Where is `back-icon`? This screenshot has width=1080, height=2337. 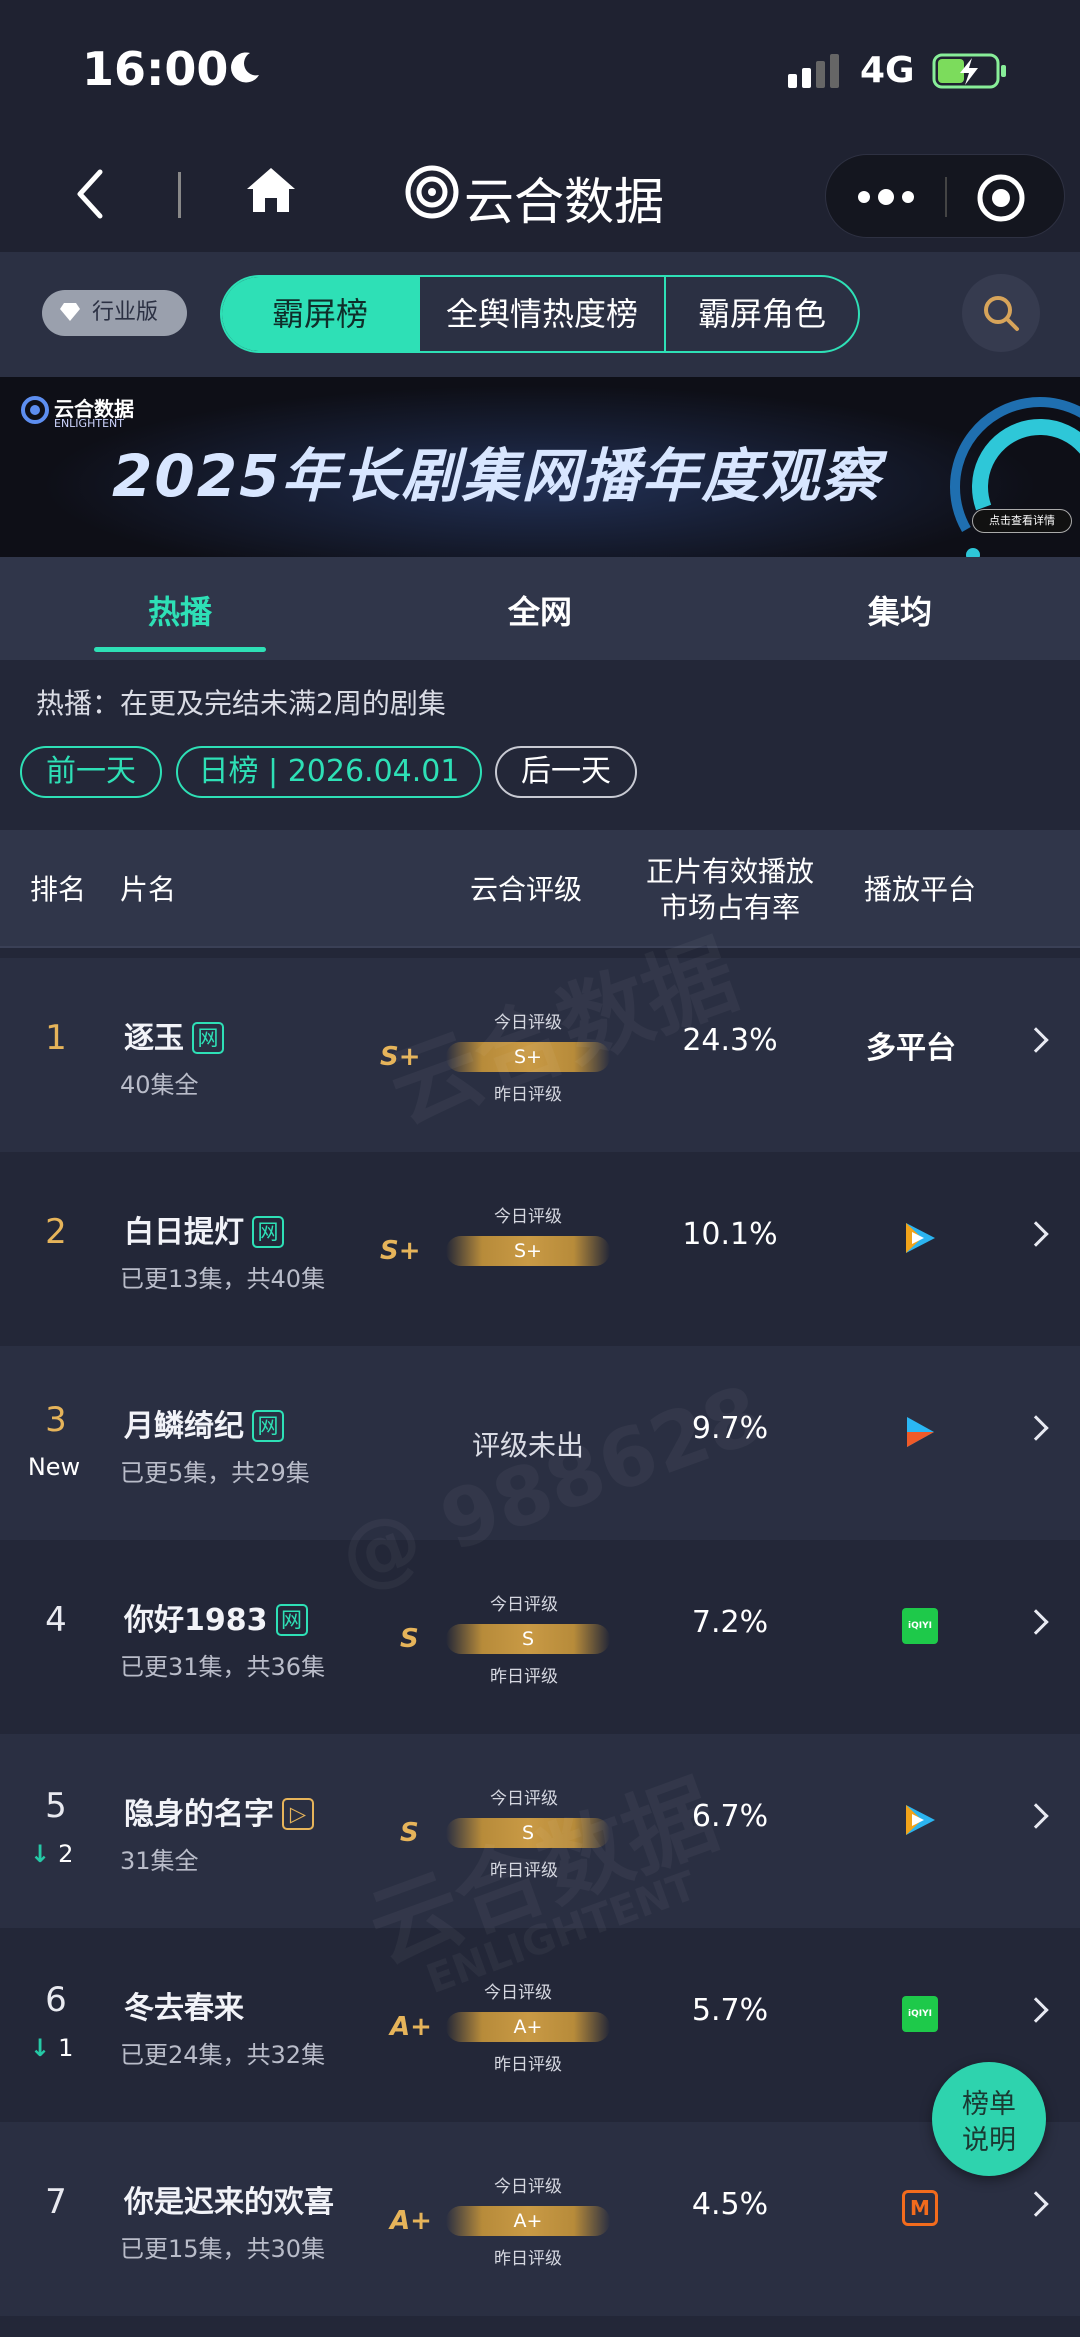 back-icon is located at coordinates (90, 194).